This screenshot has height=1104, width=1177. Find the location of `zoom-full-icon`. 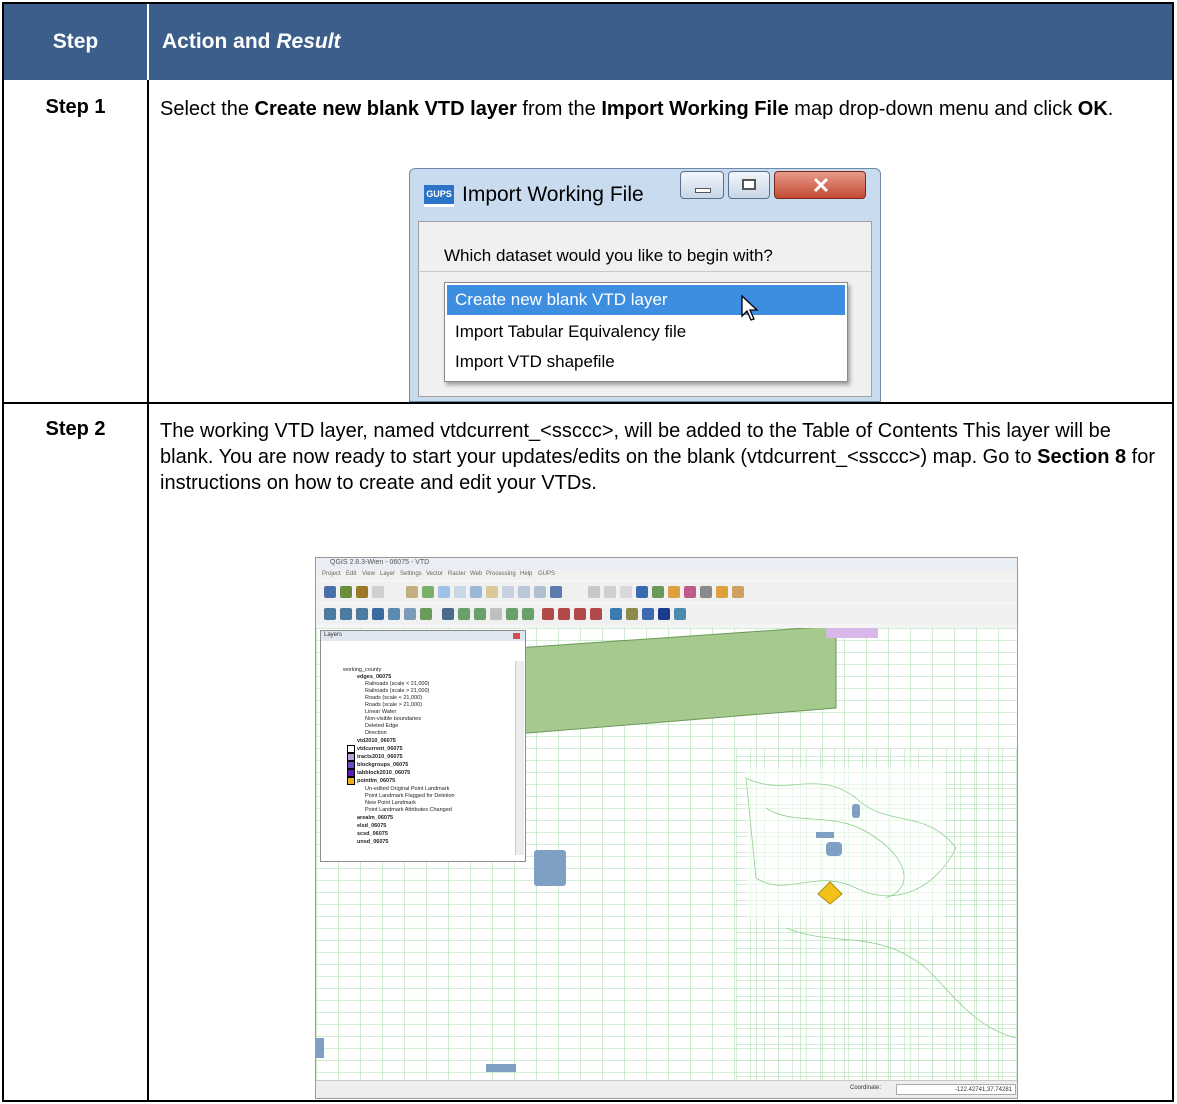

zoom-full-icon is located at coordinates (476, 592).